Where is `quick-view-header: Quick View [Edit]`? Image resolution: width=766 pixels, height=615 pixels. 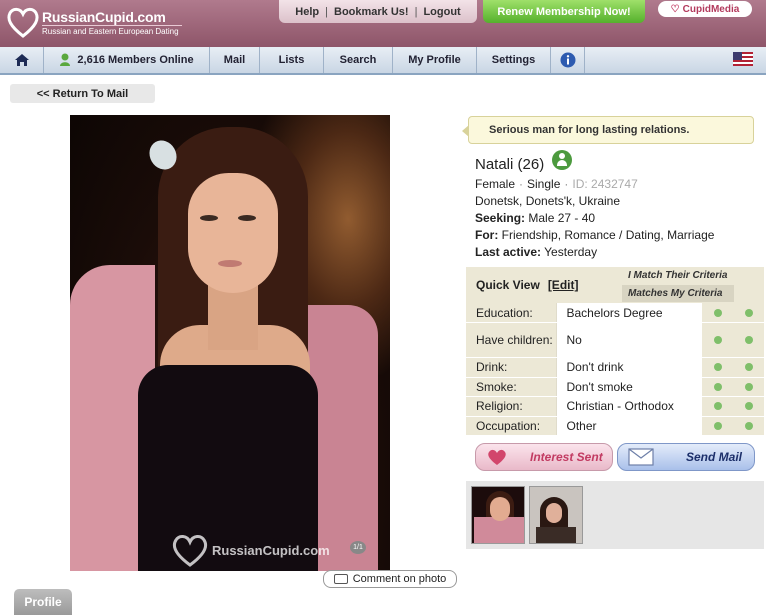
quick-view-header: Quick View [Edit] is located at coordinates (543, 285).